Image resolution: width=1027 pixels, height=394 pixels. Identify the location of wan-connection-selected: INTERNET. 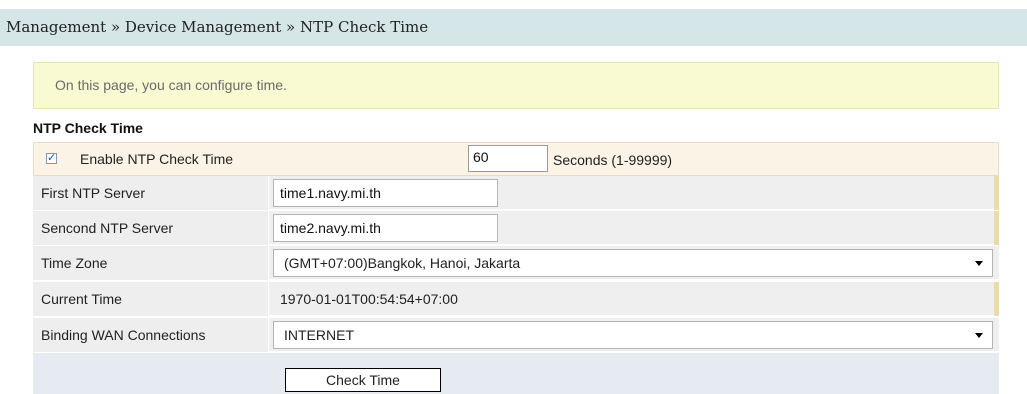
(319, 335).